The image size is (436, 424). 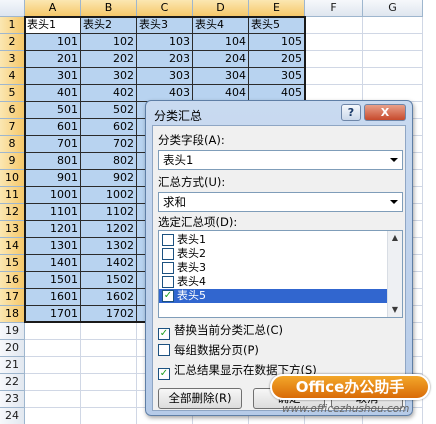 What do you see at coordinates (53, 246) in the screenshot?
I see `cell-A14: 1301` at bounding box center [53, 246].